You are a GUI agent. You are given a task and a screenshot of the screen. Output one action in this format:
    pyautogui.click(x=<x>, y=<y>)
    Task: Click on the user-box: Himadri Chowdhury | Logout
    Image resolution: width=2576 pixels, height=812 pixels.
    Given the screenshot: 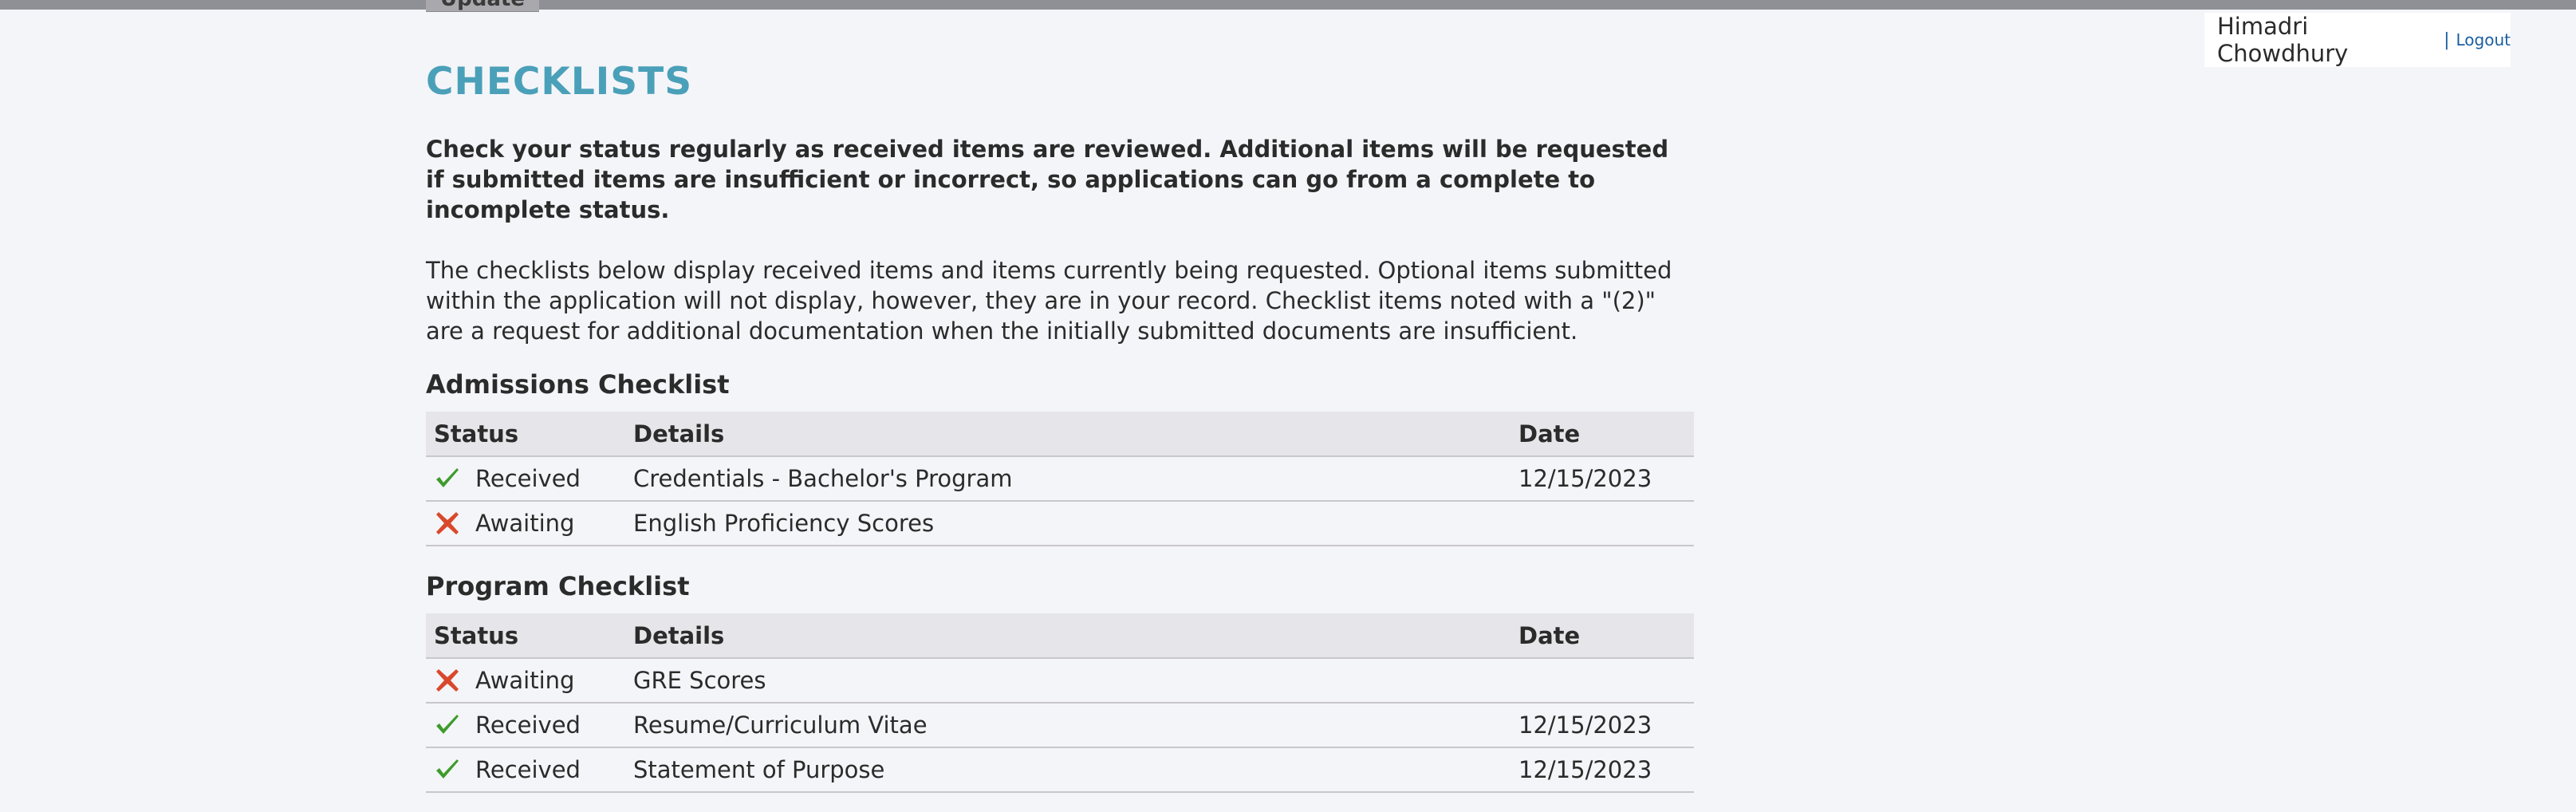 What is the action you would take?
    pyautogui.click(x=2357, y=40)
    